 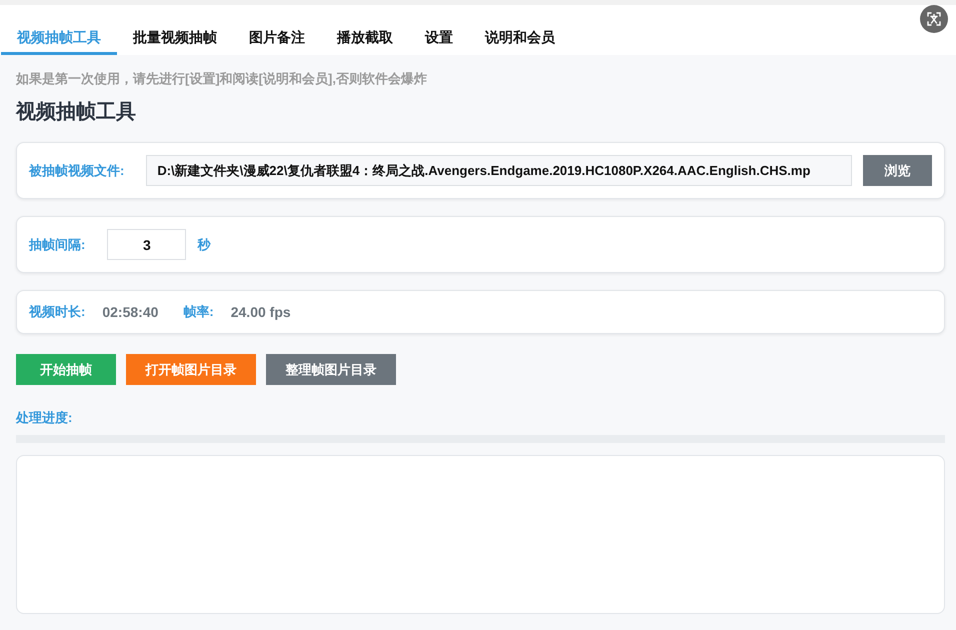 I want to click on unit-label: 秒, so click(x=203, y=245).